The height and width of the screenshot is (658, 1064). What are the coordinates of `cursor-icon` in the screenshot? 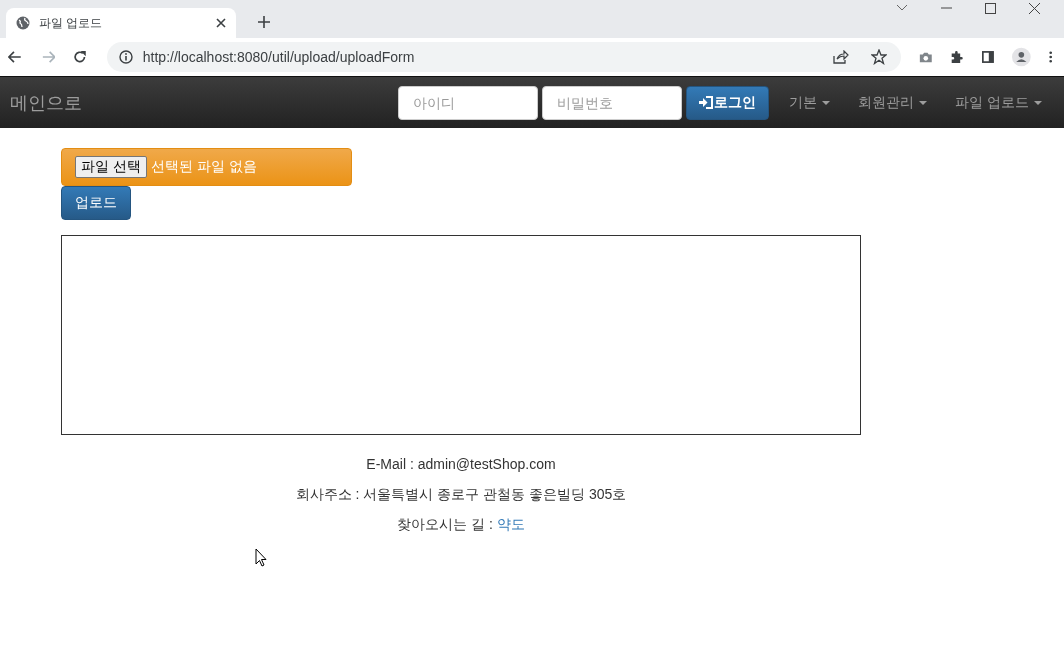 It's located at (261, 557).